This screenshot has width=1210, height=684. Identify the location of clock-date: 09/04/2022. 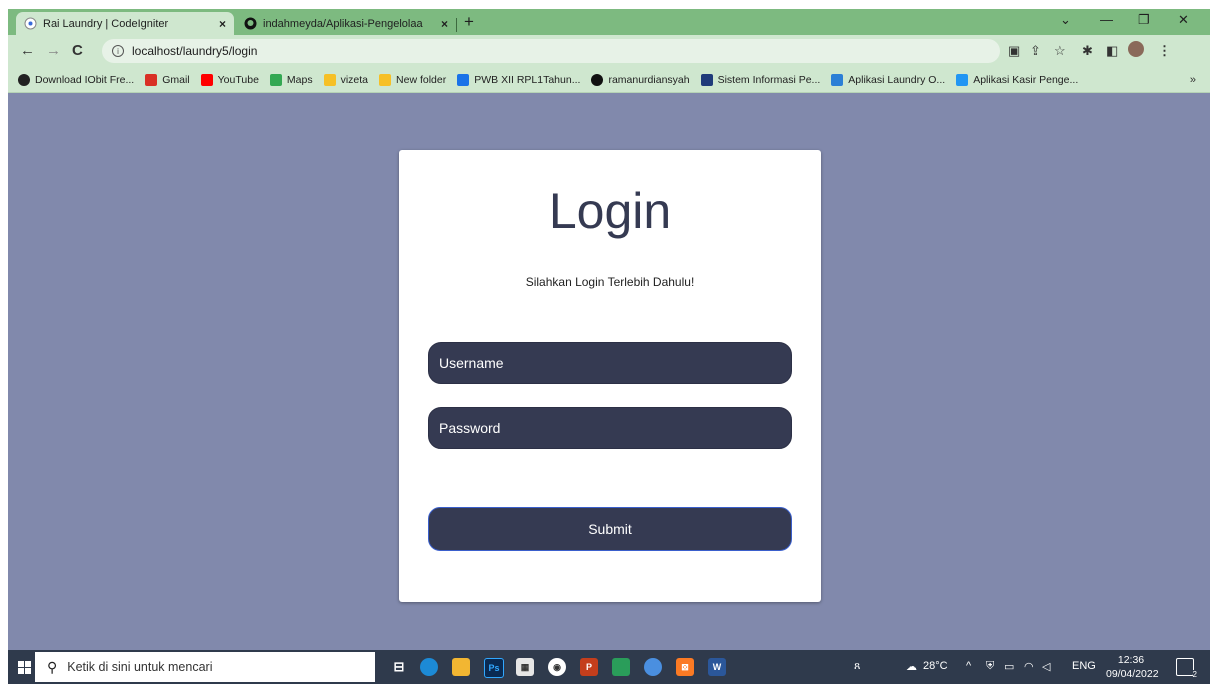
(1132, 674).